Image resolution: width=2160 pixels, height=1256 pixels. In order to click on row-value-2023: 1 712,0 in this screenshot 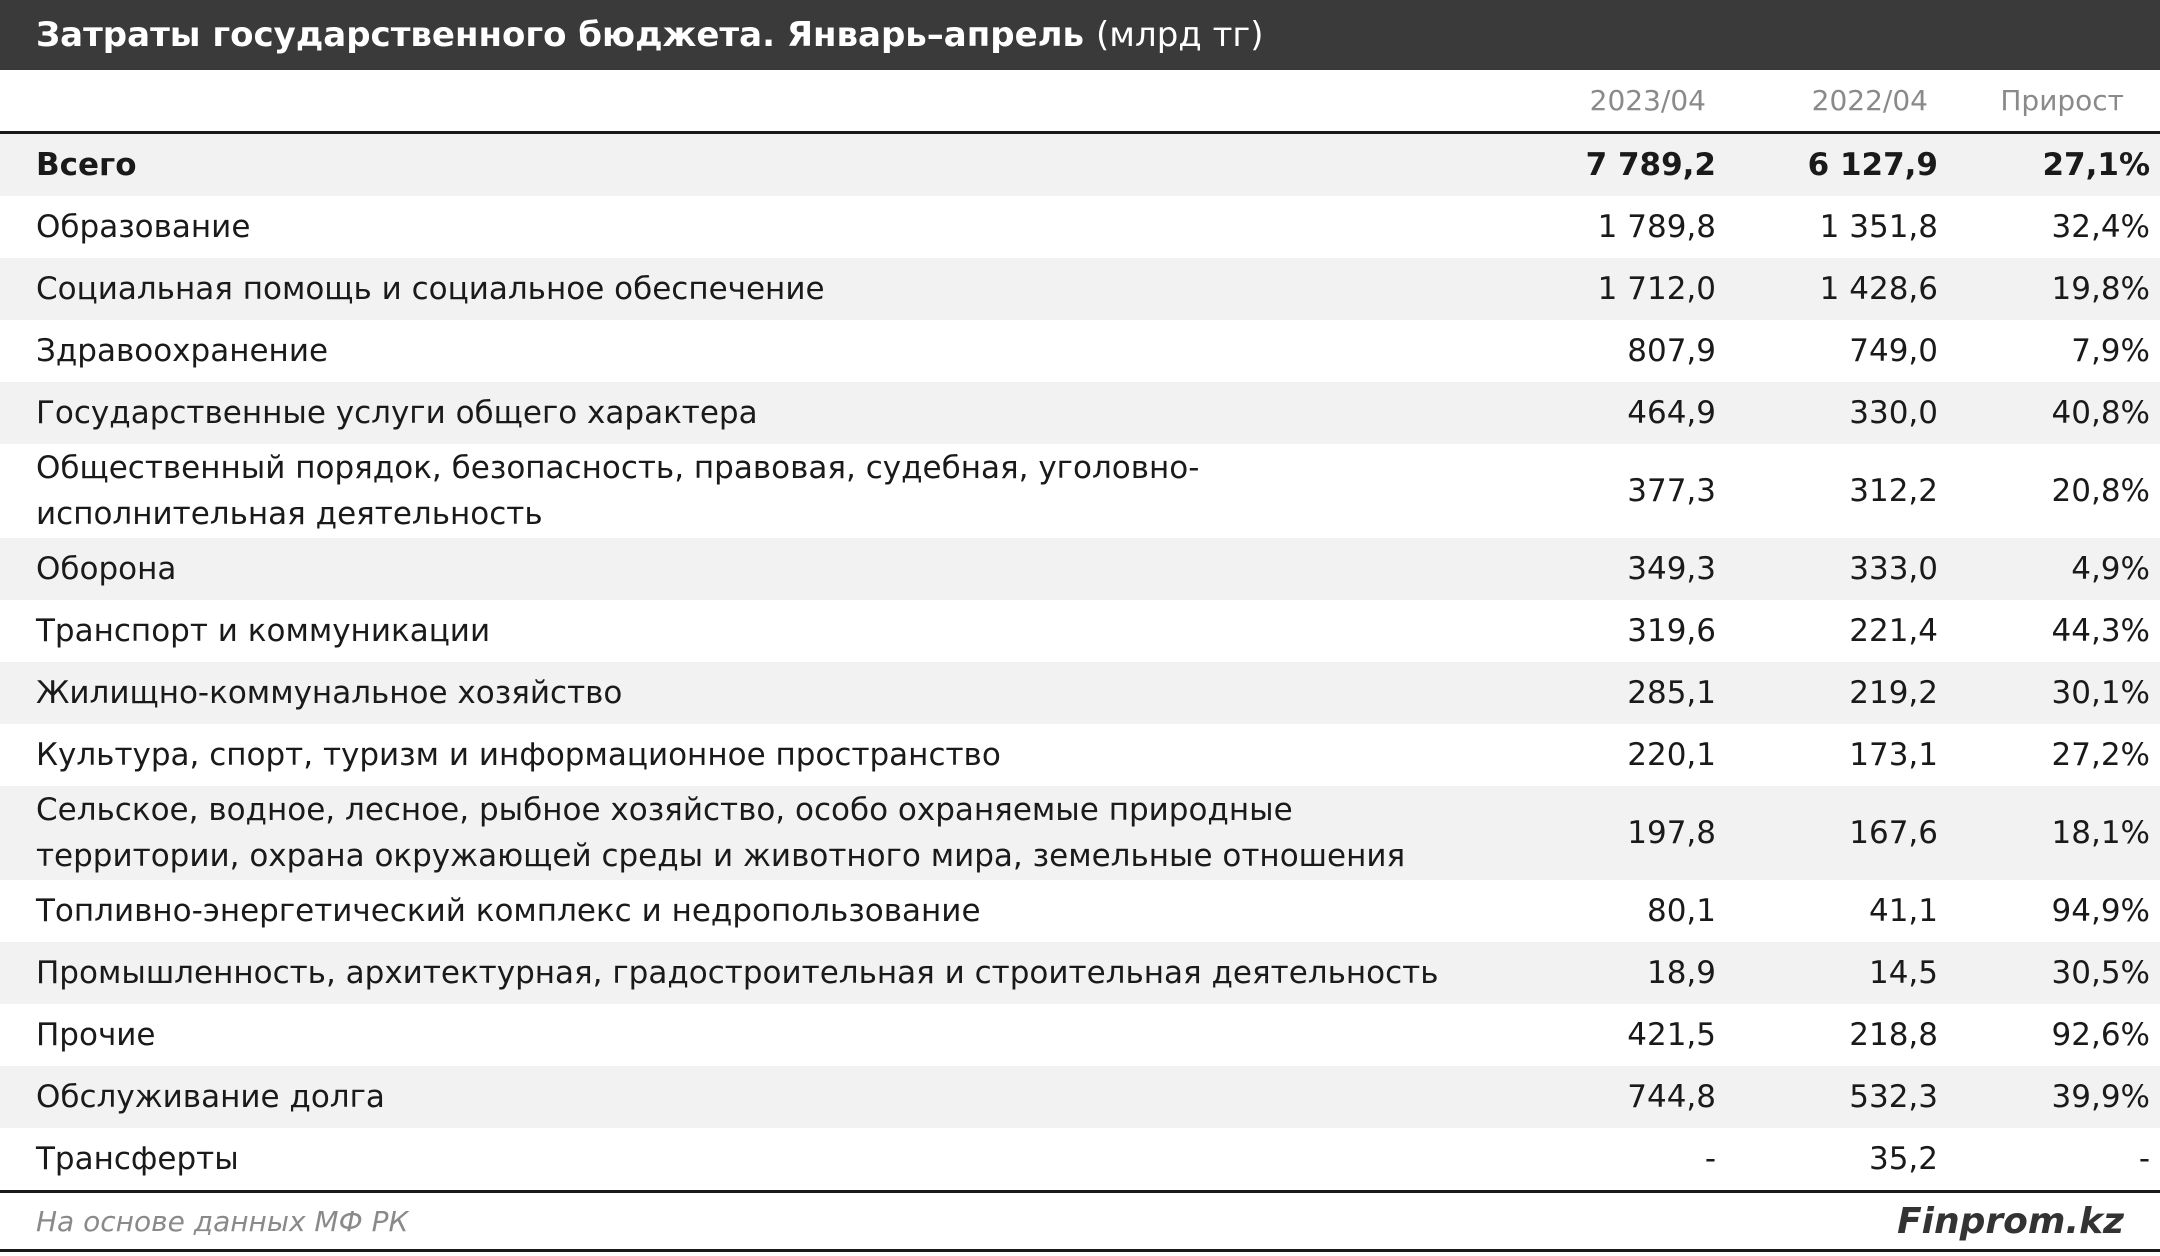, I will do `click(1656, 289)`.